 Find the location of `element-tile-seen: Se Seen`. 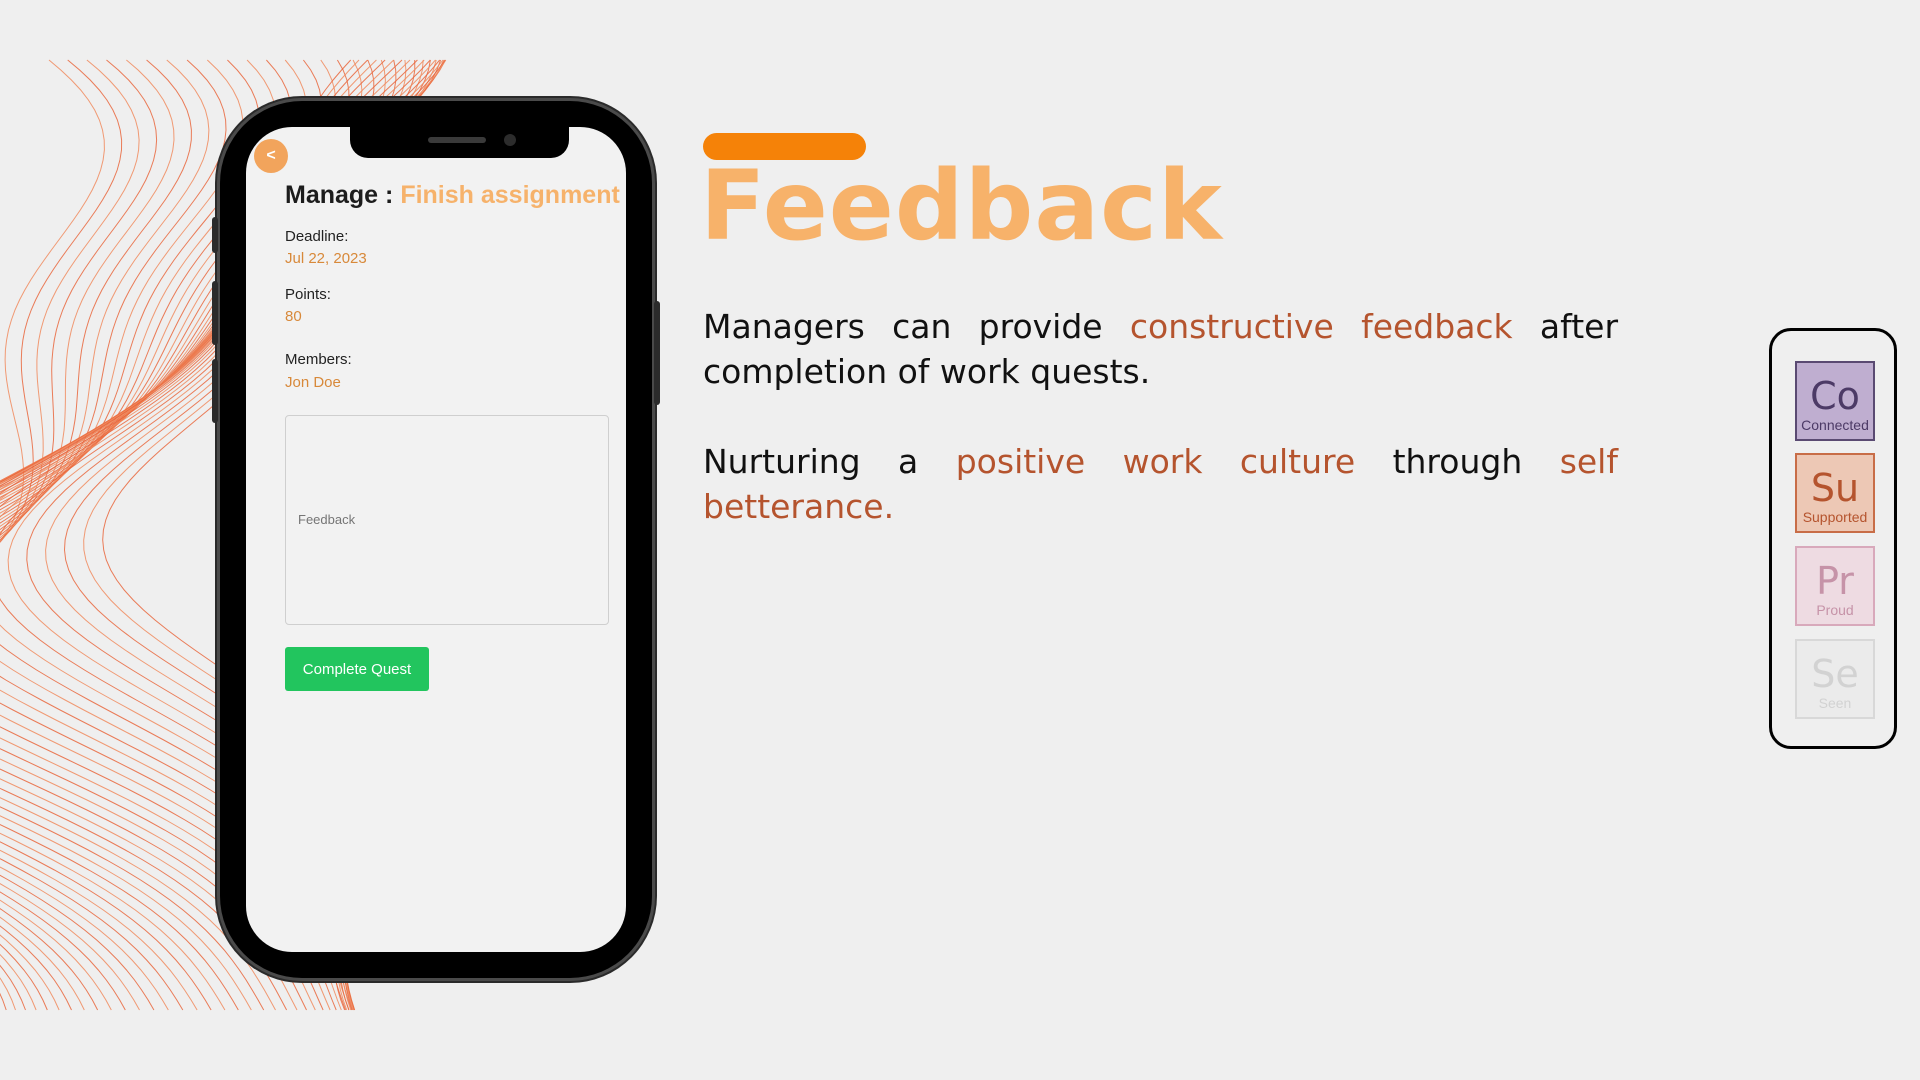

element-tile-seen: Se Seen is located at coordinates (1835, 679).